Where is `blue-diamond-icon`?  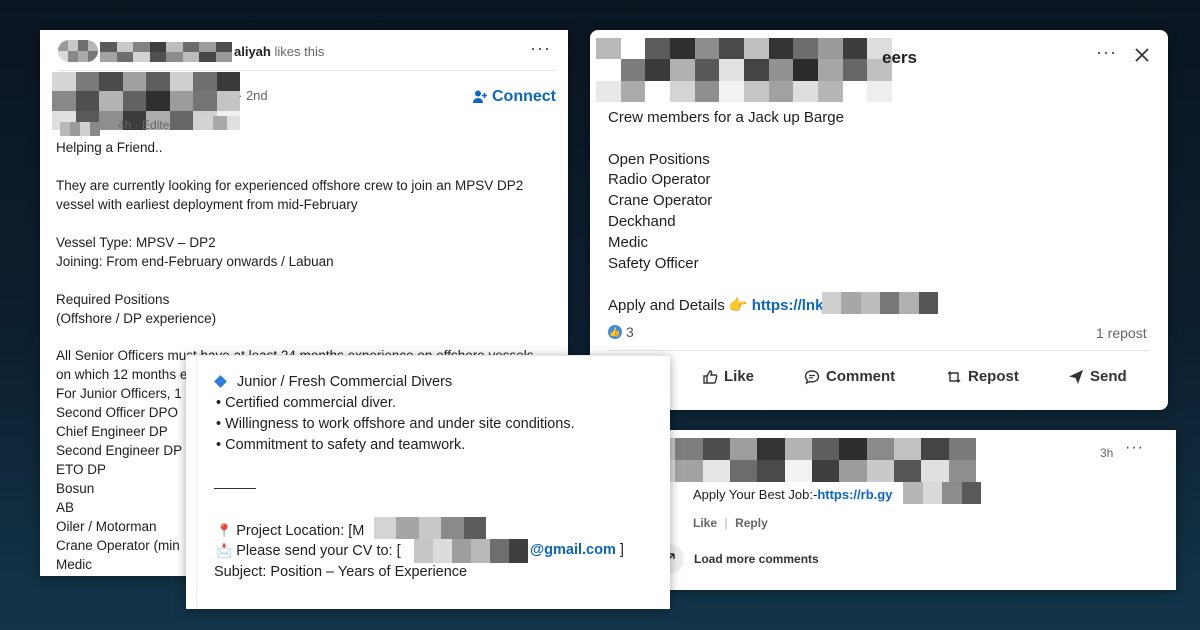
blue-diamond-icon is located at coordinates (220, 381).